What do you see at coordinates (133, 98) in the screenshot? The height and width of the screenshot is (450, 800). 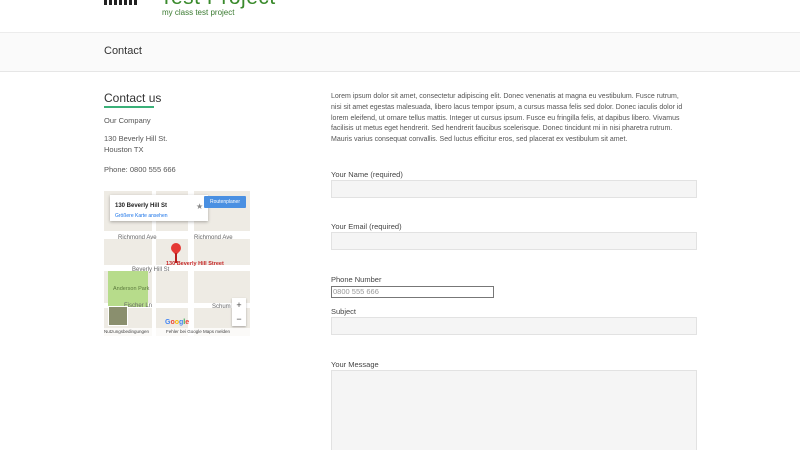 I see `contact-heading: Contact us` at bounding box center [133, 98].